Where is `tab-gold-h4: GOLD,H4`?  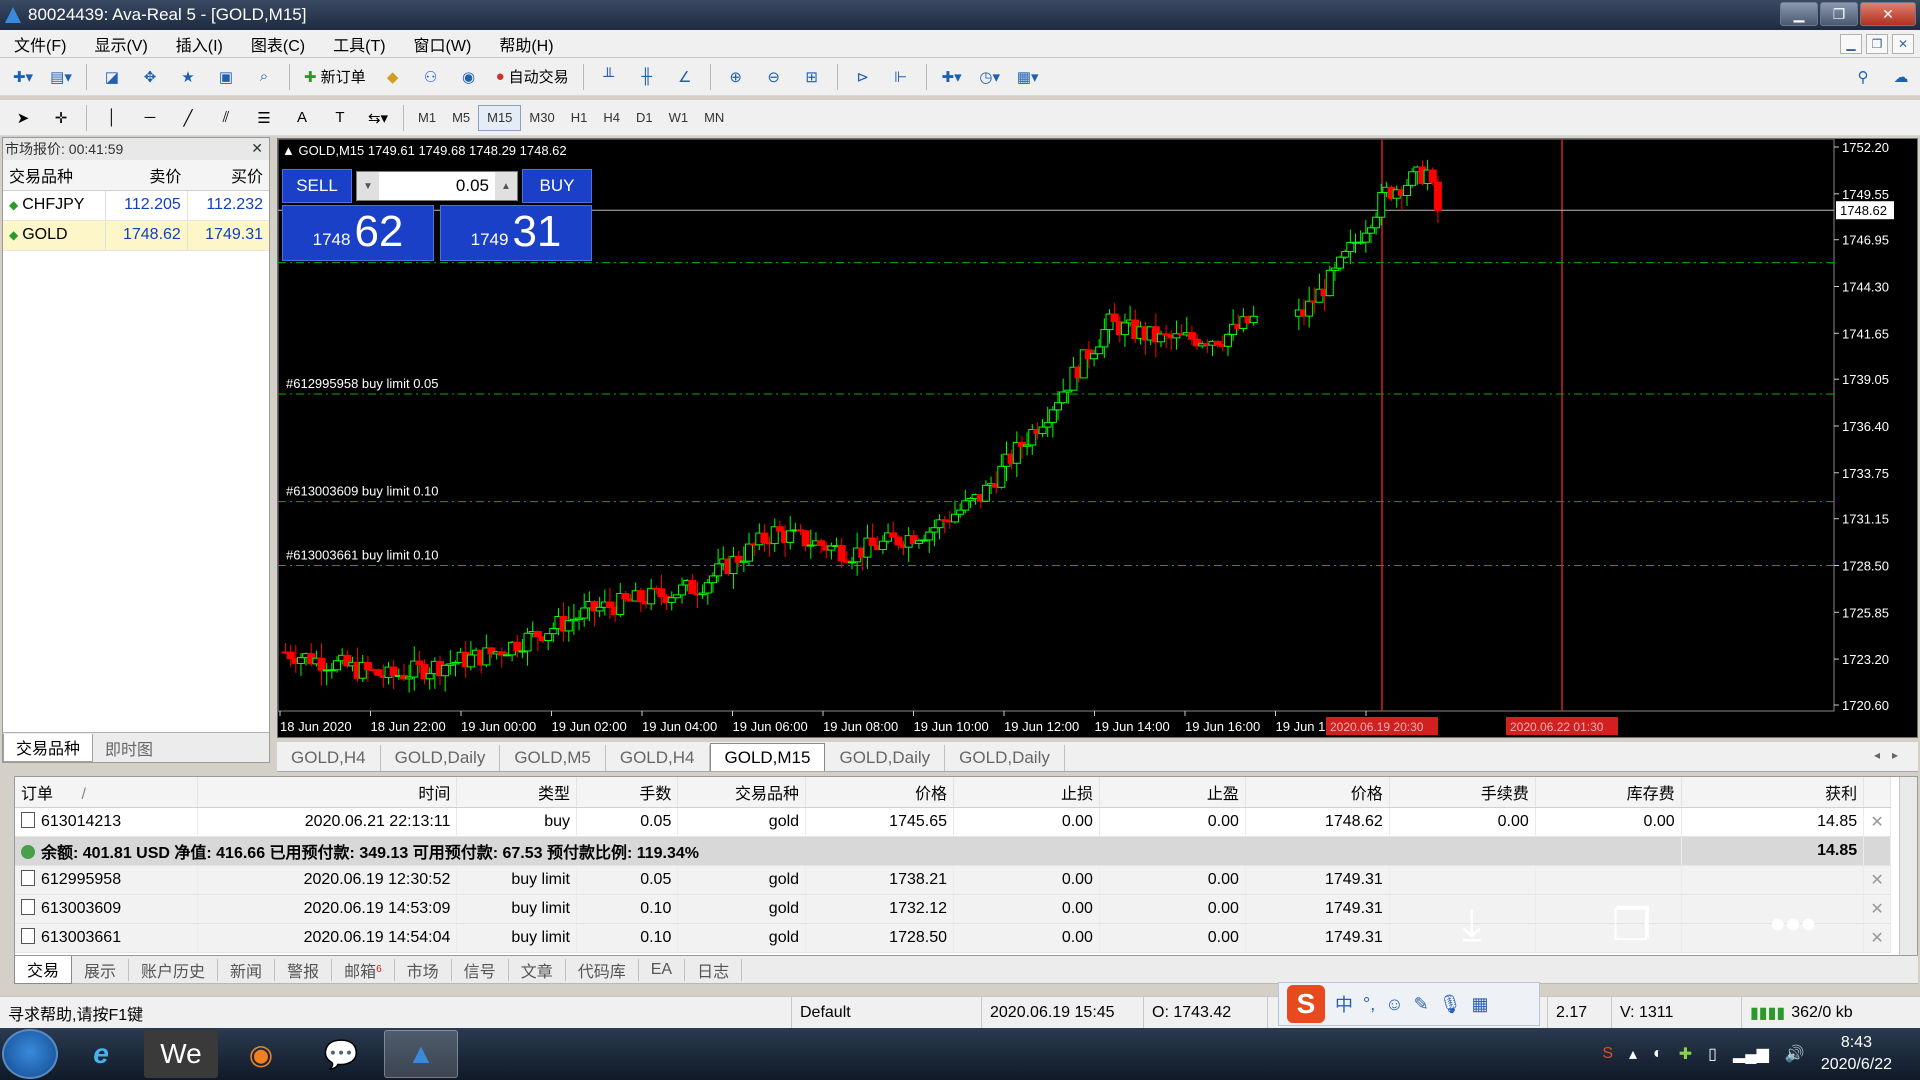 tab-gold-h4: GOLD,H4 is located at coordinates (658, 758).